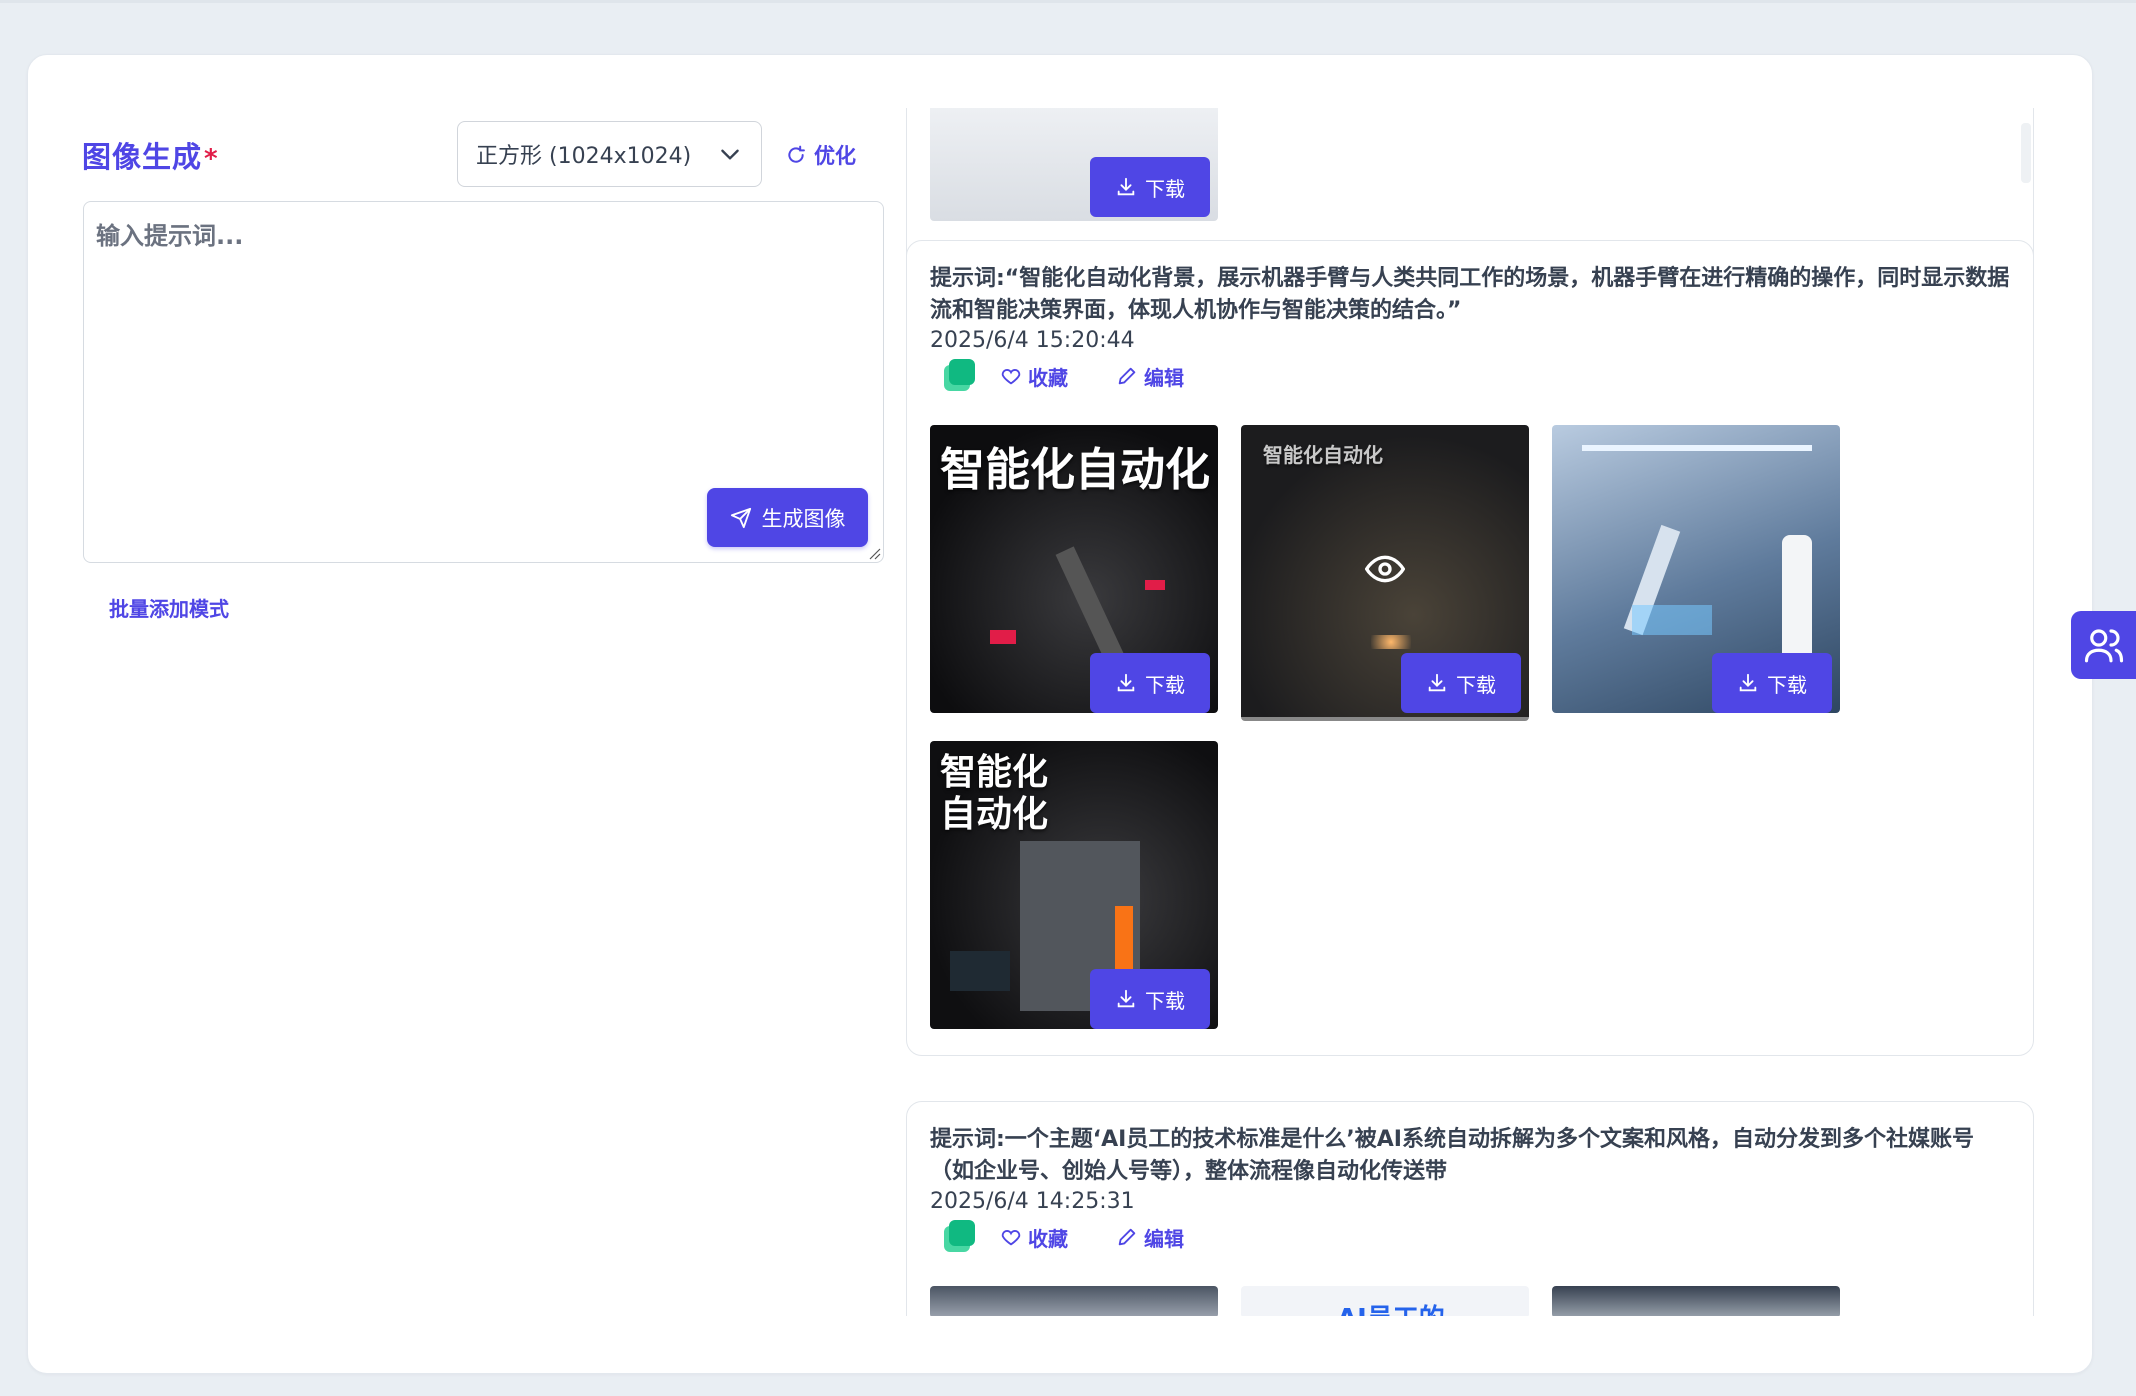 The height and width of the screenshot is (1396, 2136). I want to click on eye-icon, so click(1385, 569).